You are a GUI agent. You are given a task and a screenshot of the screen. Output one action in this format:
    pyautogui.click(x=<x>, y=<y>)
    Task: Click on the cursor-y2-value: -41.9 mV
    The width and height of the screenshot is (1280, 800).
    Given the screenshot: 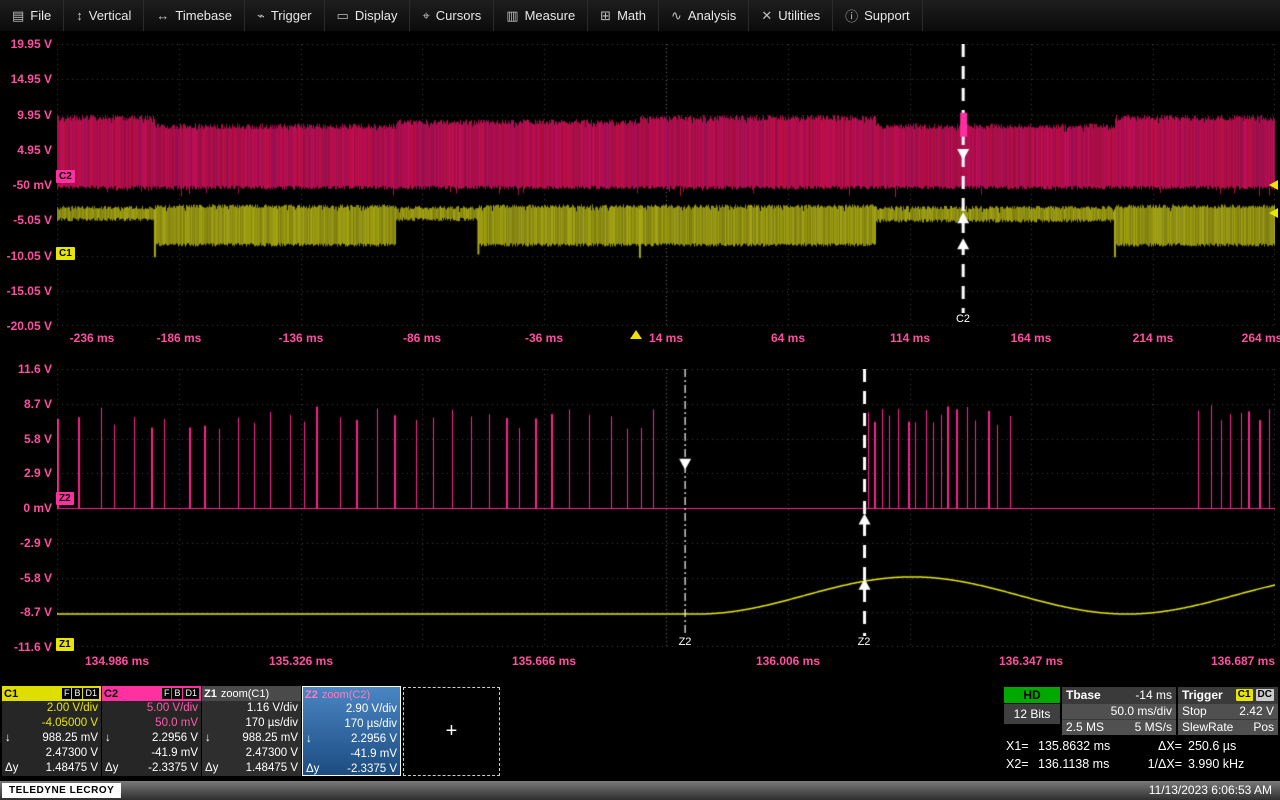 What is the action you would take?
    pyautogui.click(x=174, y=753)
    